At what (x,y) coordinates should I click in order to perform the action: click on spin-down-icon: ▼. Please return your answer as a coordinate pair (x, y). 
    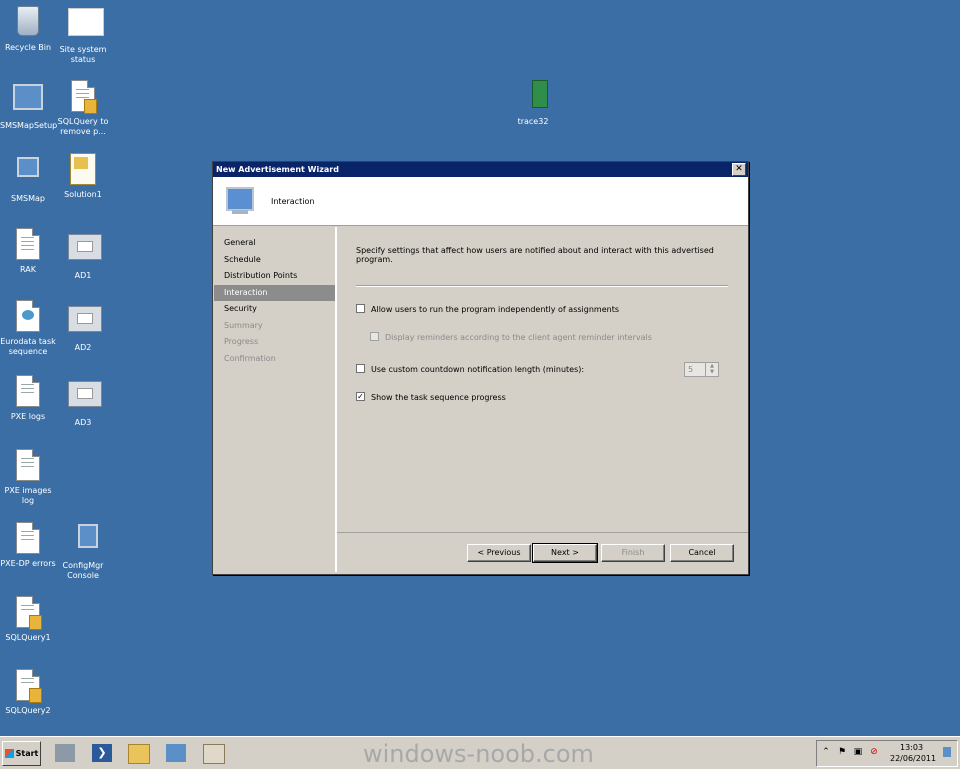
    Looking at the image, I should click on (712, 372).